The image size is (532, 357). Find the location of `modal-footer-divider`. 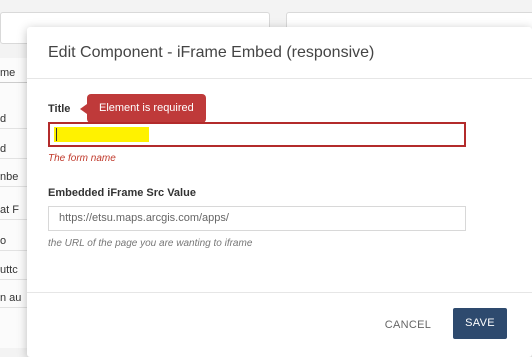

modal-footer-divider is located at coordinates (279, 292).